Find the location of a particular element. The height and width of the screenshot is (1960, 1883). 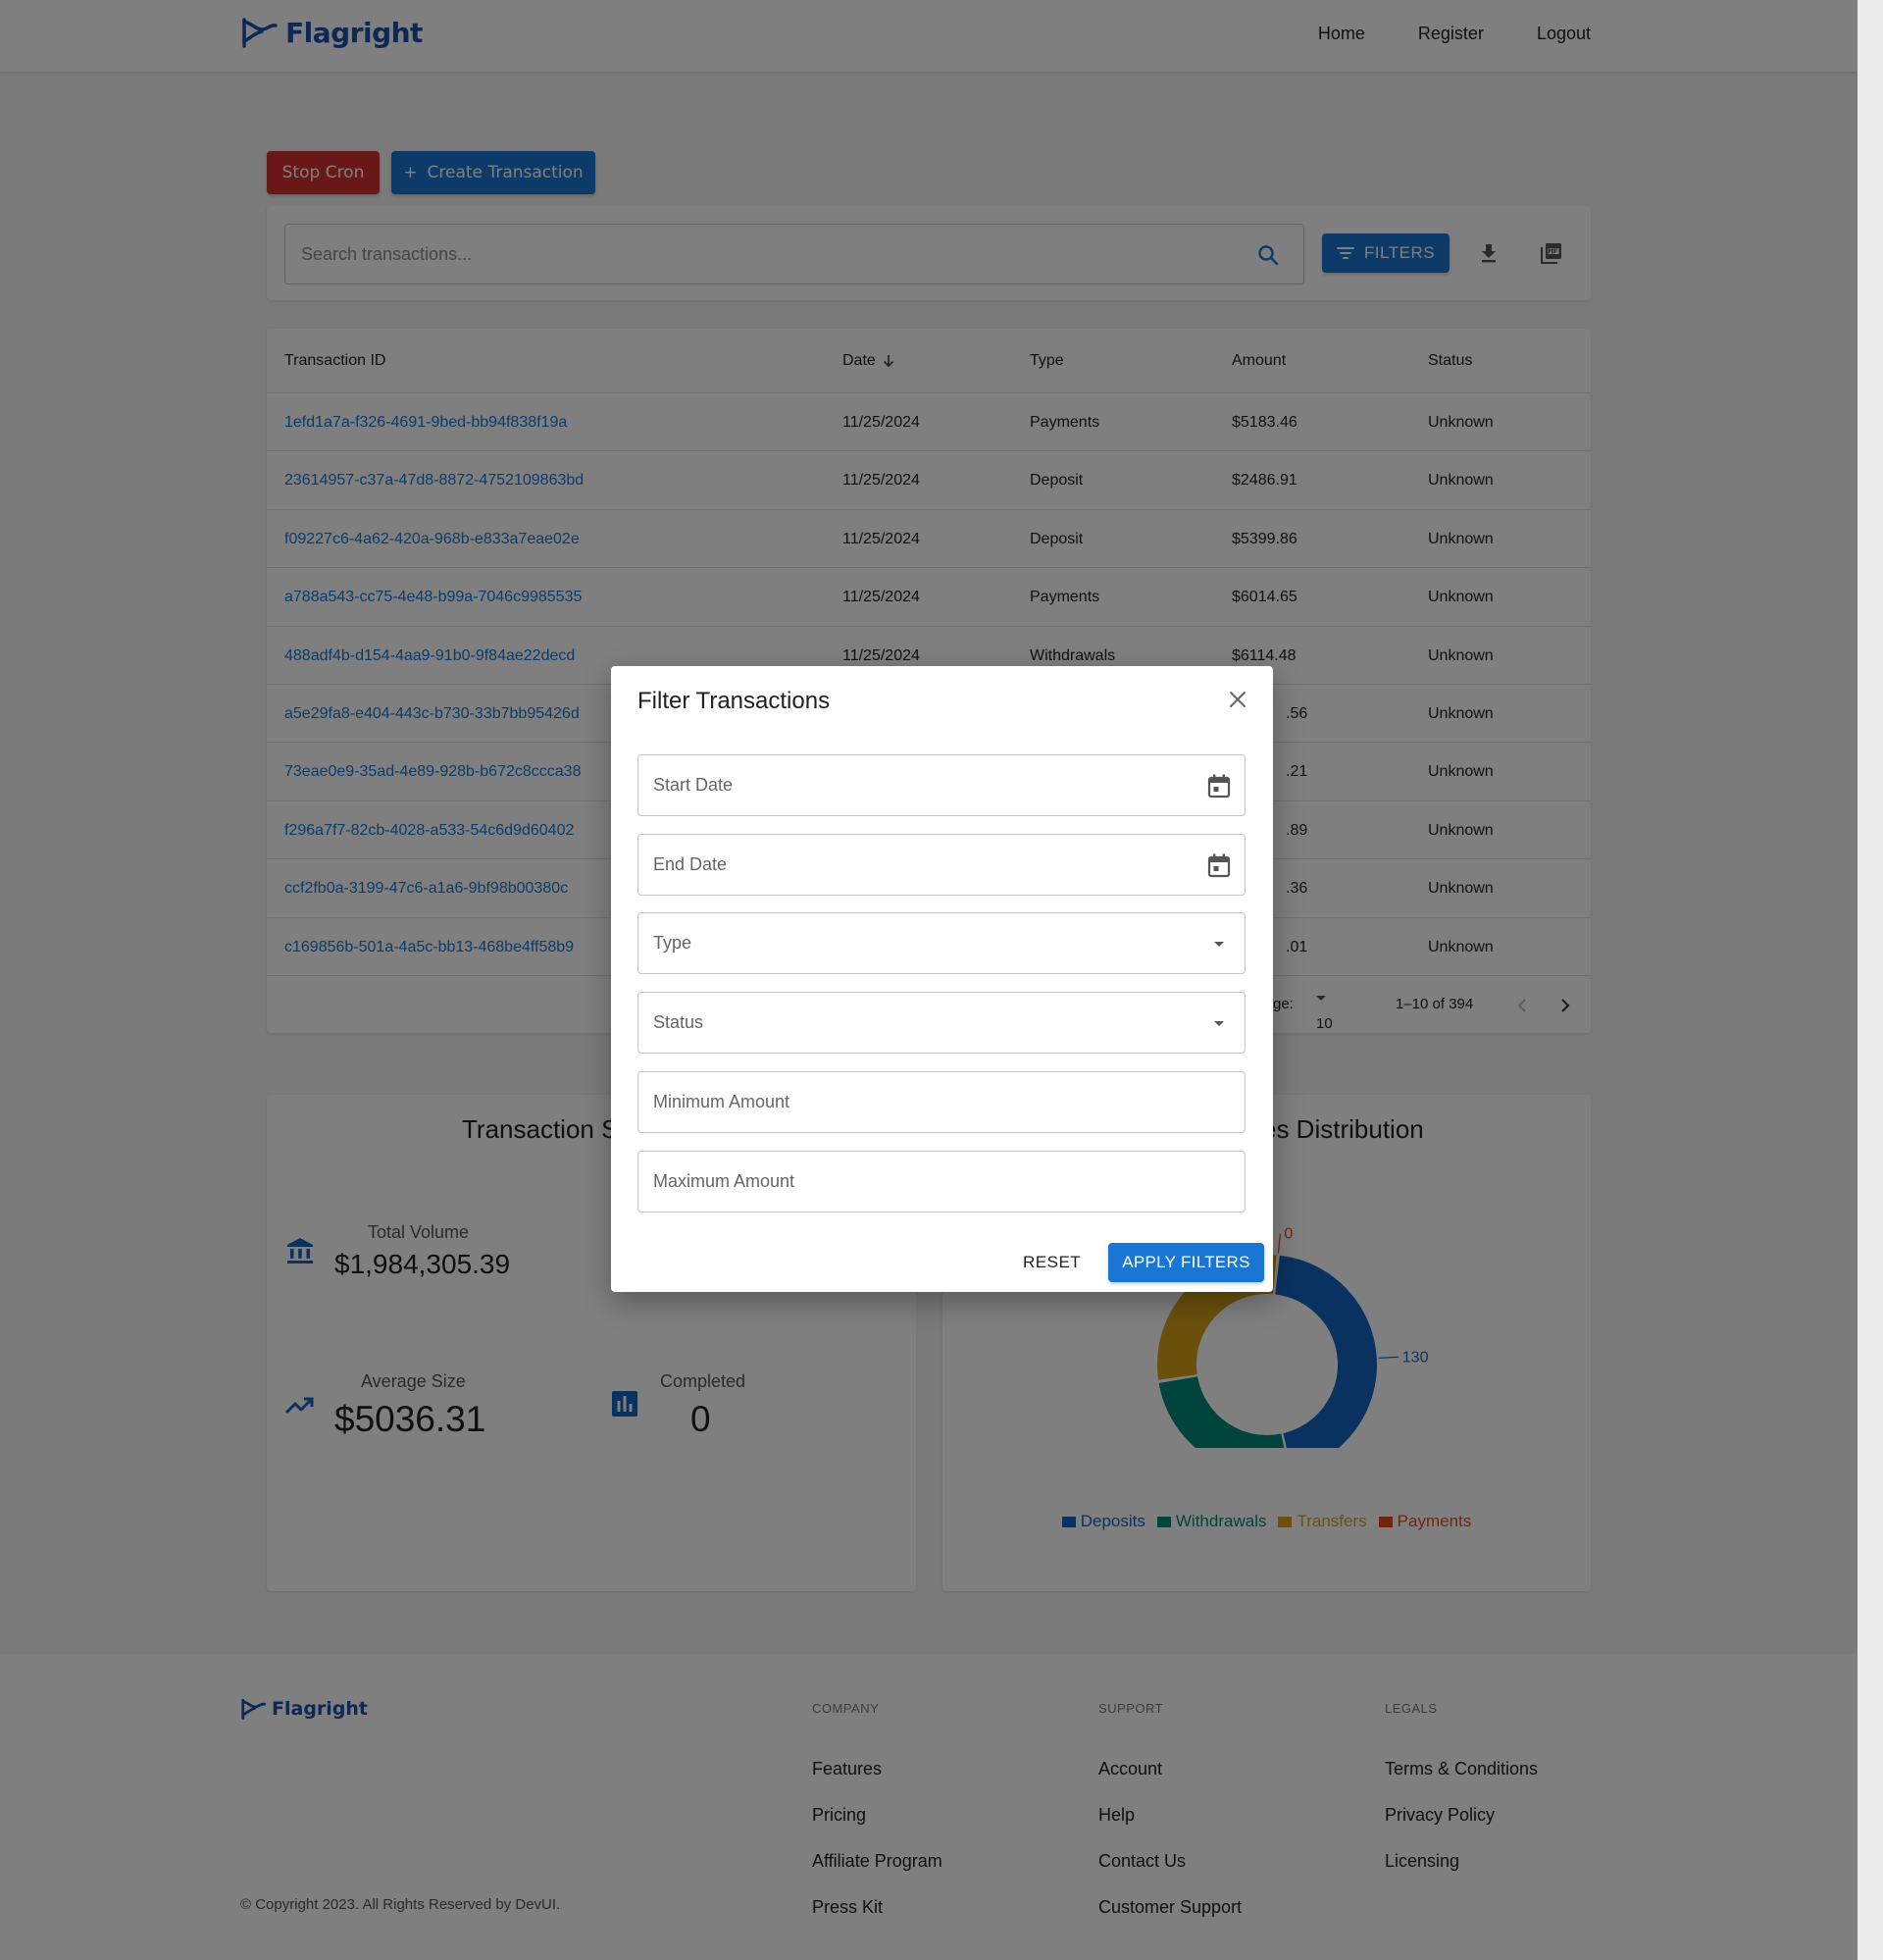

start-date-field: Start Date is located at coordinates (941, 785).